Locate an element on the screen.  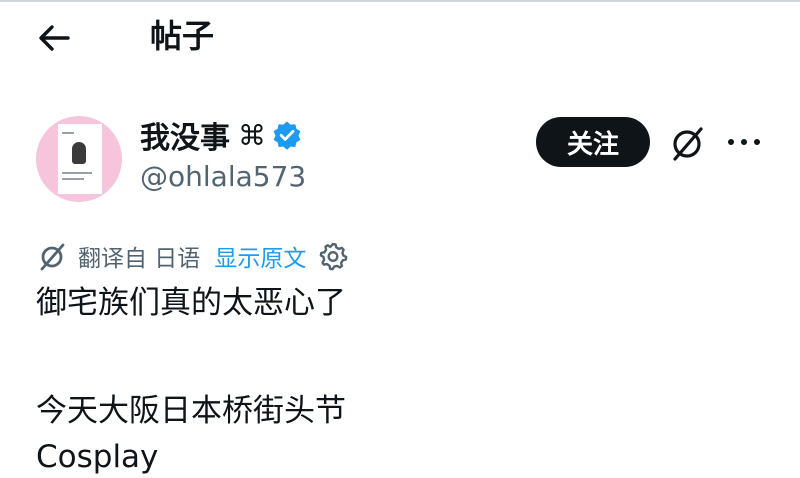
arrow-left-icon is located at coordinates (54, 38).